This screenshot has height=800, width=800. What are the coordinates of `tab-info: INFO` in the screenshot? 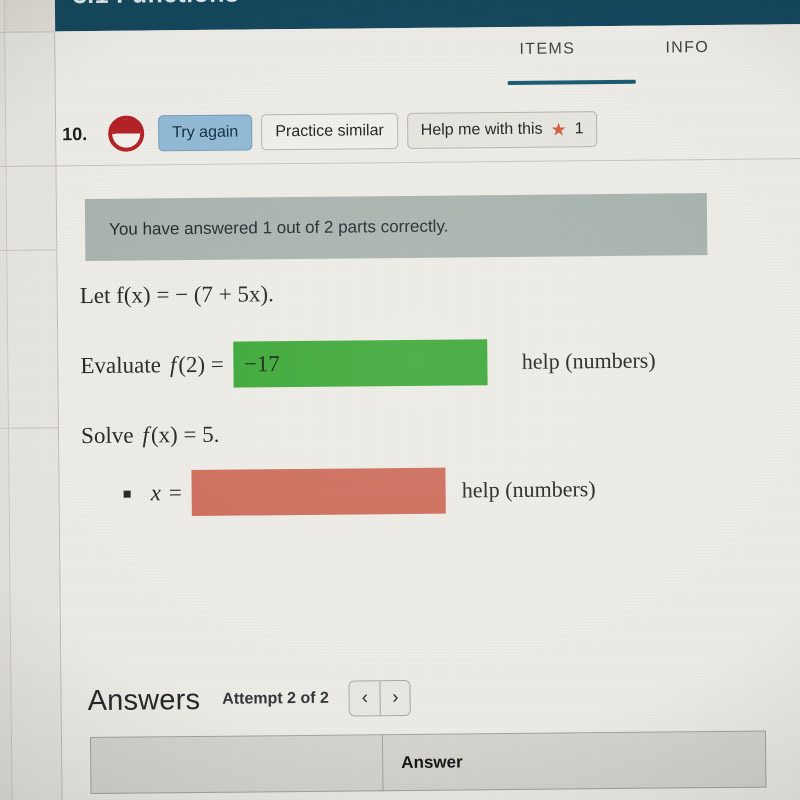 It's located at (687, 55).